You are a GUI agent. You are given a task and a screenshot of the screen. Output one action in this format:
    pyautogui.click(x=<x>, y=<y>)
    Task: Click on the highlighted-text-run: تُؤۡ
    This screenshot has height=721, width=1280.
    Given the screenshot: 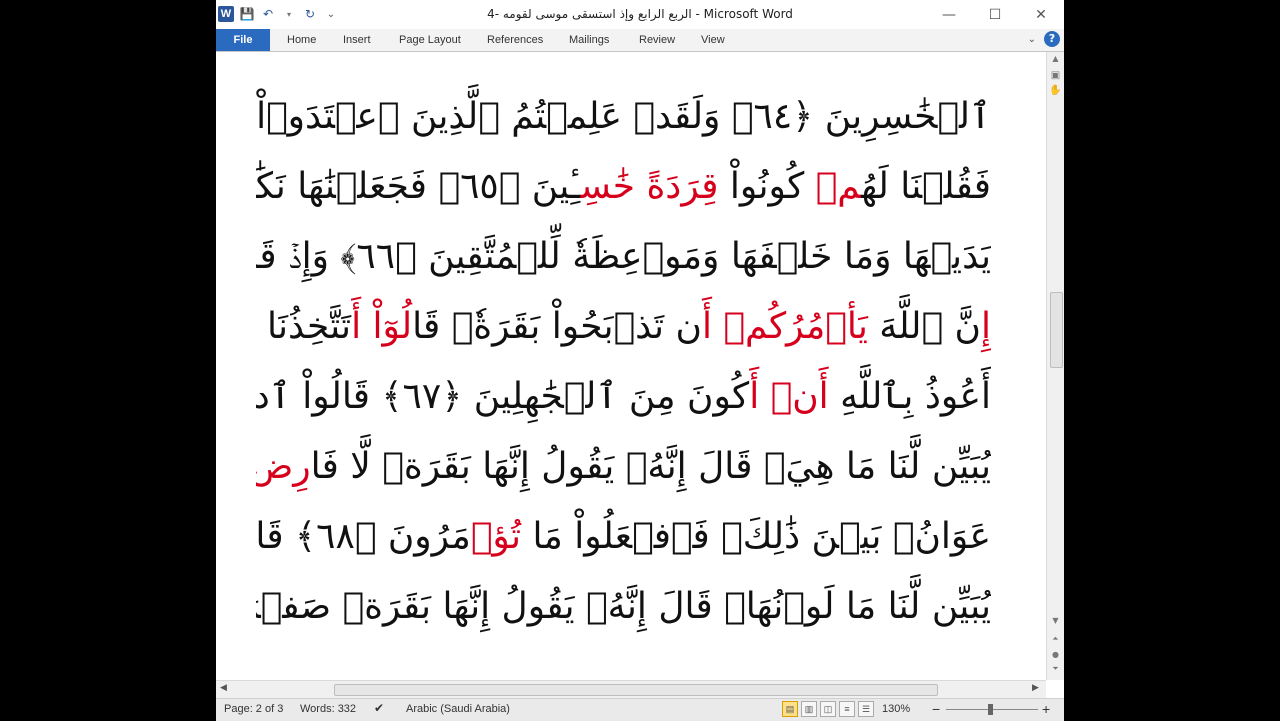 What is the action you would take?
    pyautogui.click(x=496, y=536)
    